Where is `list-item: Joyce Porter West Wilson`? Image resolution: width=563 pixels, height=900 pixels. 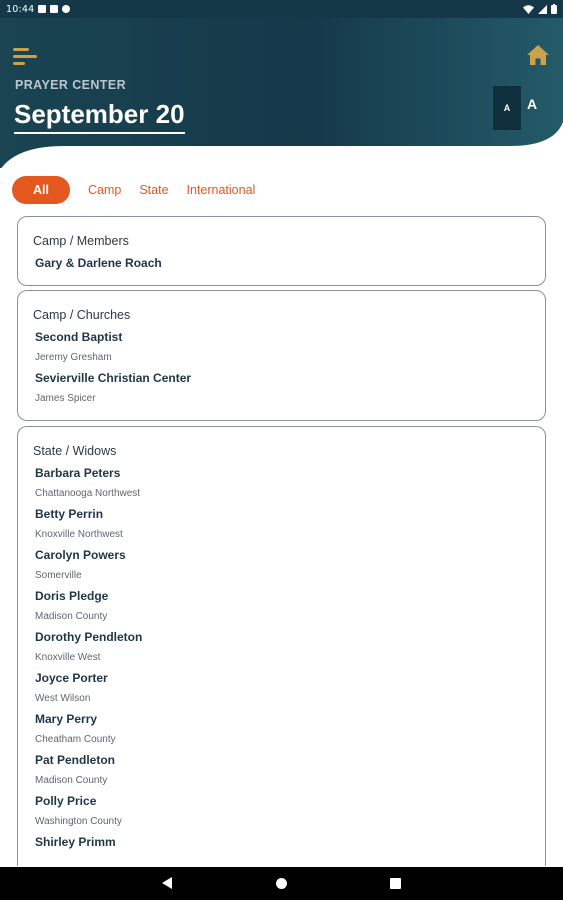 list-item: Joyce Porter West Wilson is located at coordinates (281, 688).